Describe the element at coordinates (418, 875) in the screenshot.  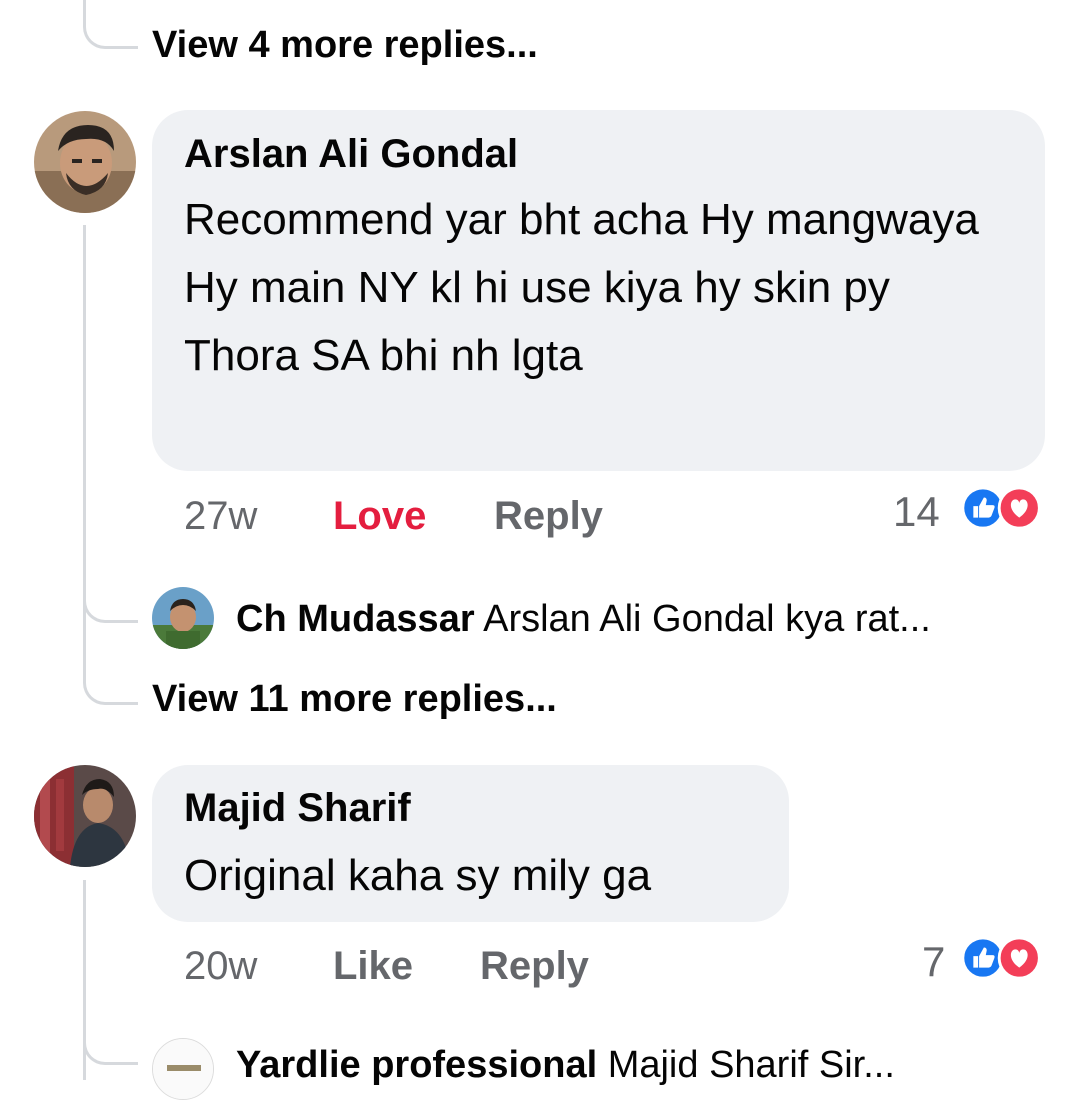
I see `comment-text: Original kaha sy mily ga` at that location.